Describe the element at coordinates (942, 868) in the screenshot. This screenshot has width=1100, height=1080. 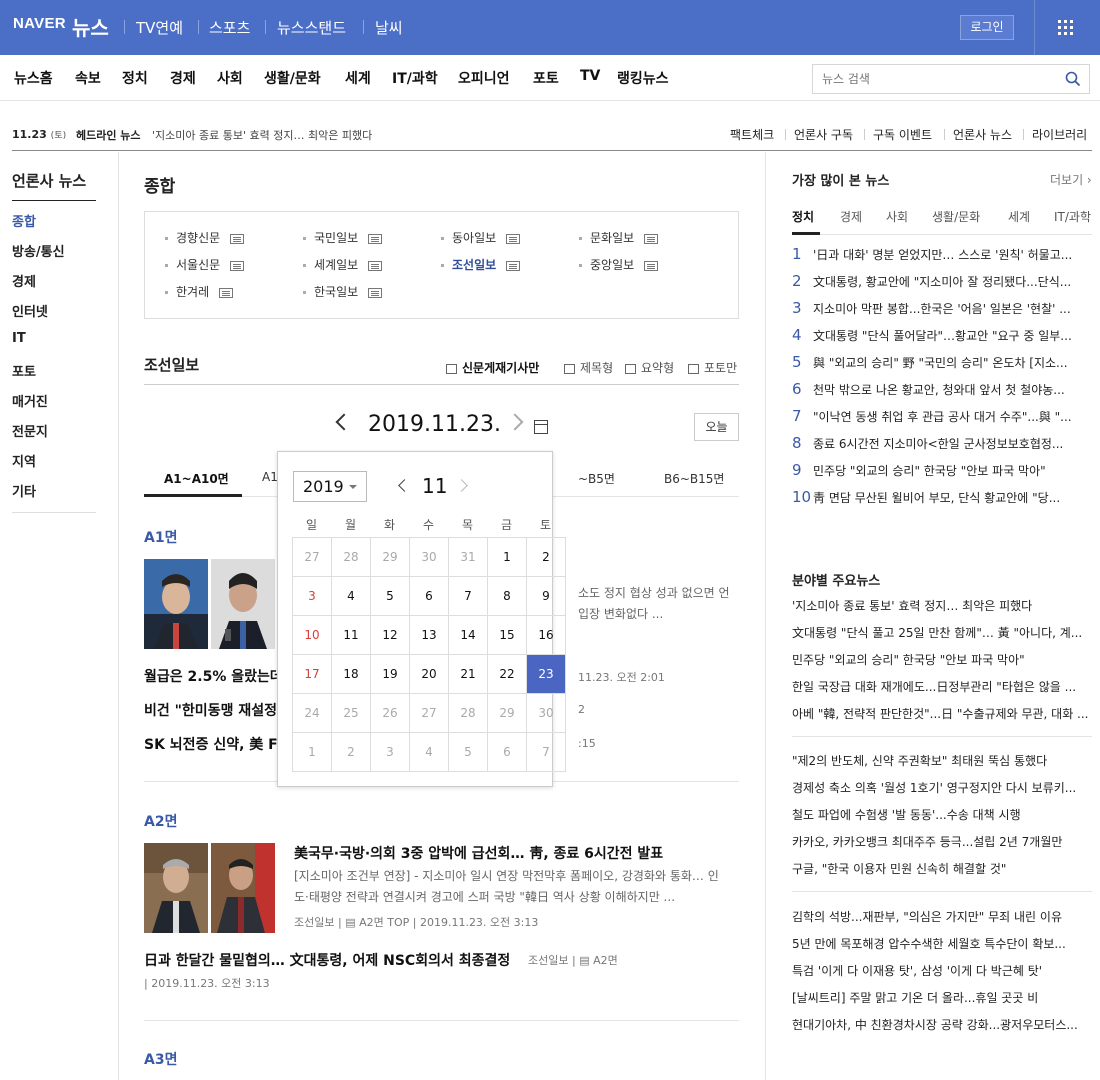
I see `section-news-item: 구글, "한국 이용자 민원 신속히 해결할 것"` at that location.